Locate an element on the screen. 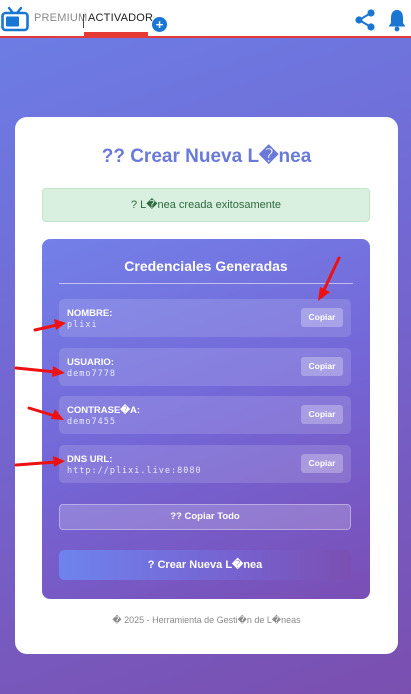 The image size is (411, 694). copy-all-button: ?? Copiar Todo is located at coordinates (205, 517).